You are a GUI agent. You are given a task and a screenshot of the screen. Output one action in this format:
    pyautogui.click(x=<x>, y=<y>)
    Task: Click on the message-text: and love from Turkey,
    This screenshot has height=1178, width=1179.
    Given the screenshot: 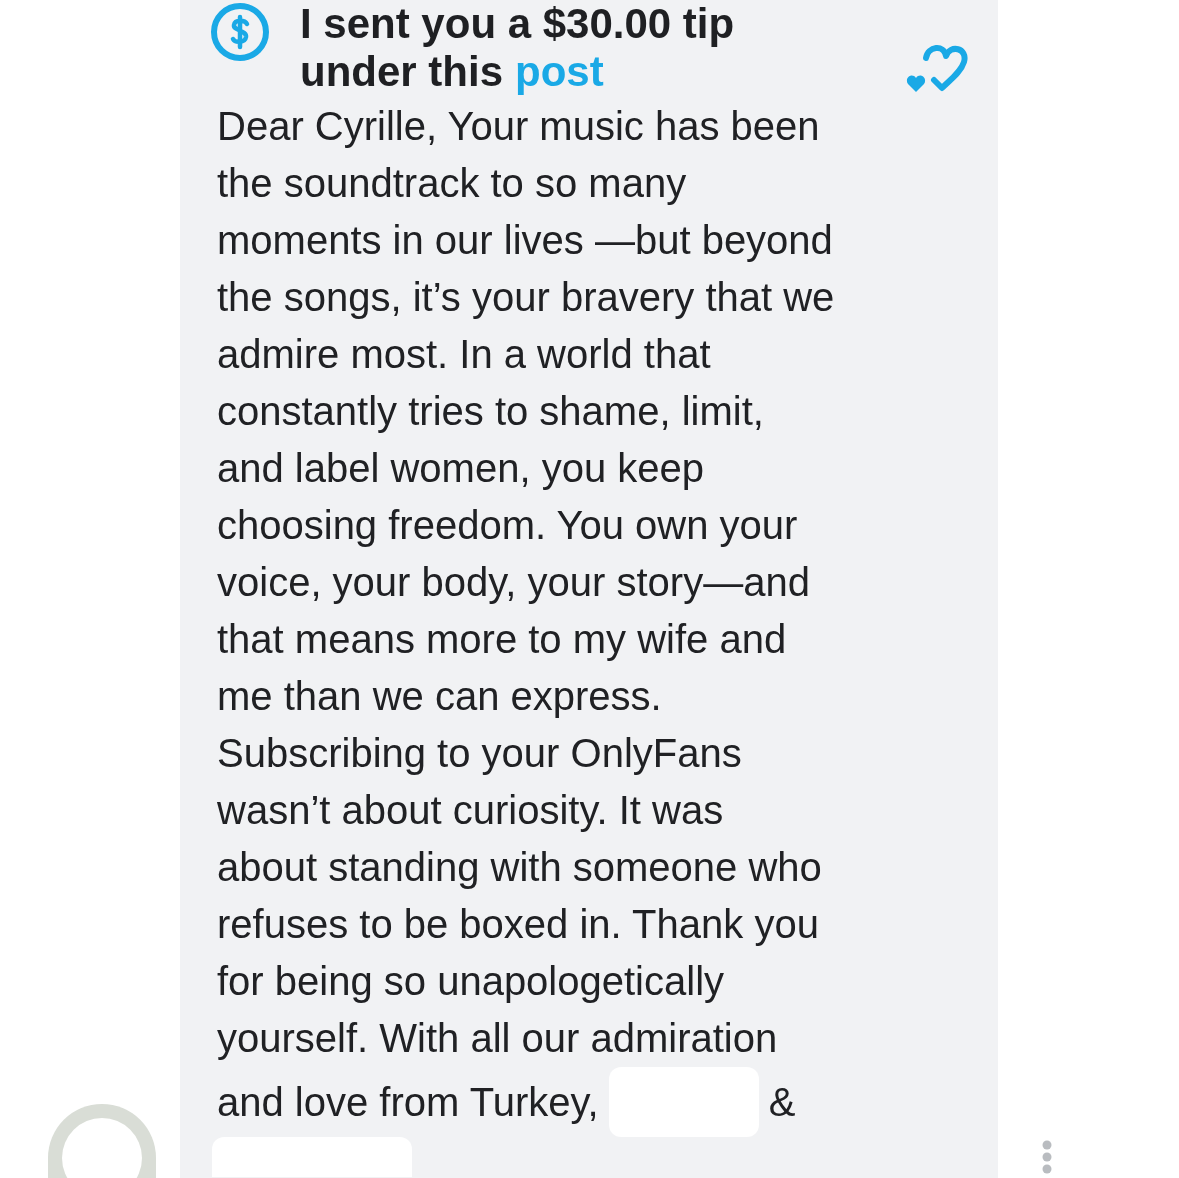 What is the action you would take?
    pyautogui.click(x=408, y=1102)
    